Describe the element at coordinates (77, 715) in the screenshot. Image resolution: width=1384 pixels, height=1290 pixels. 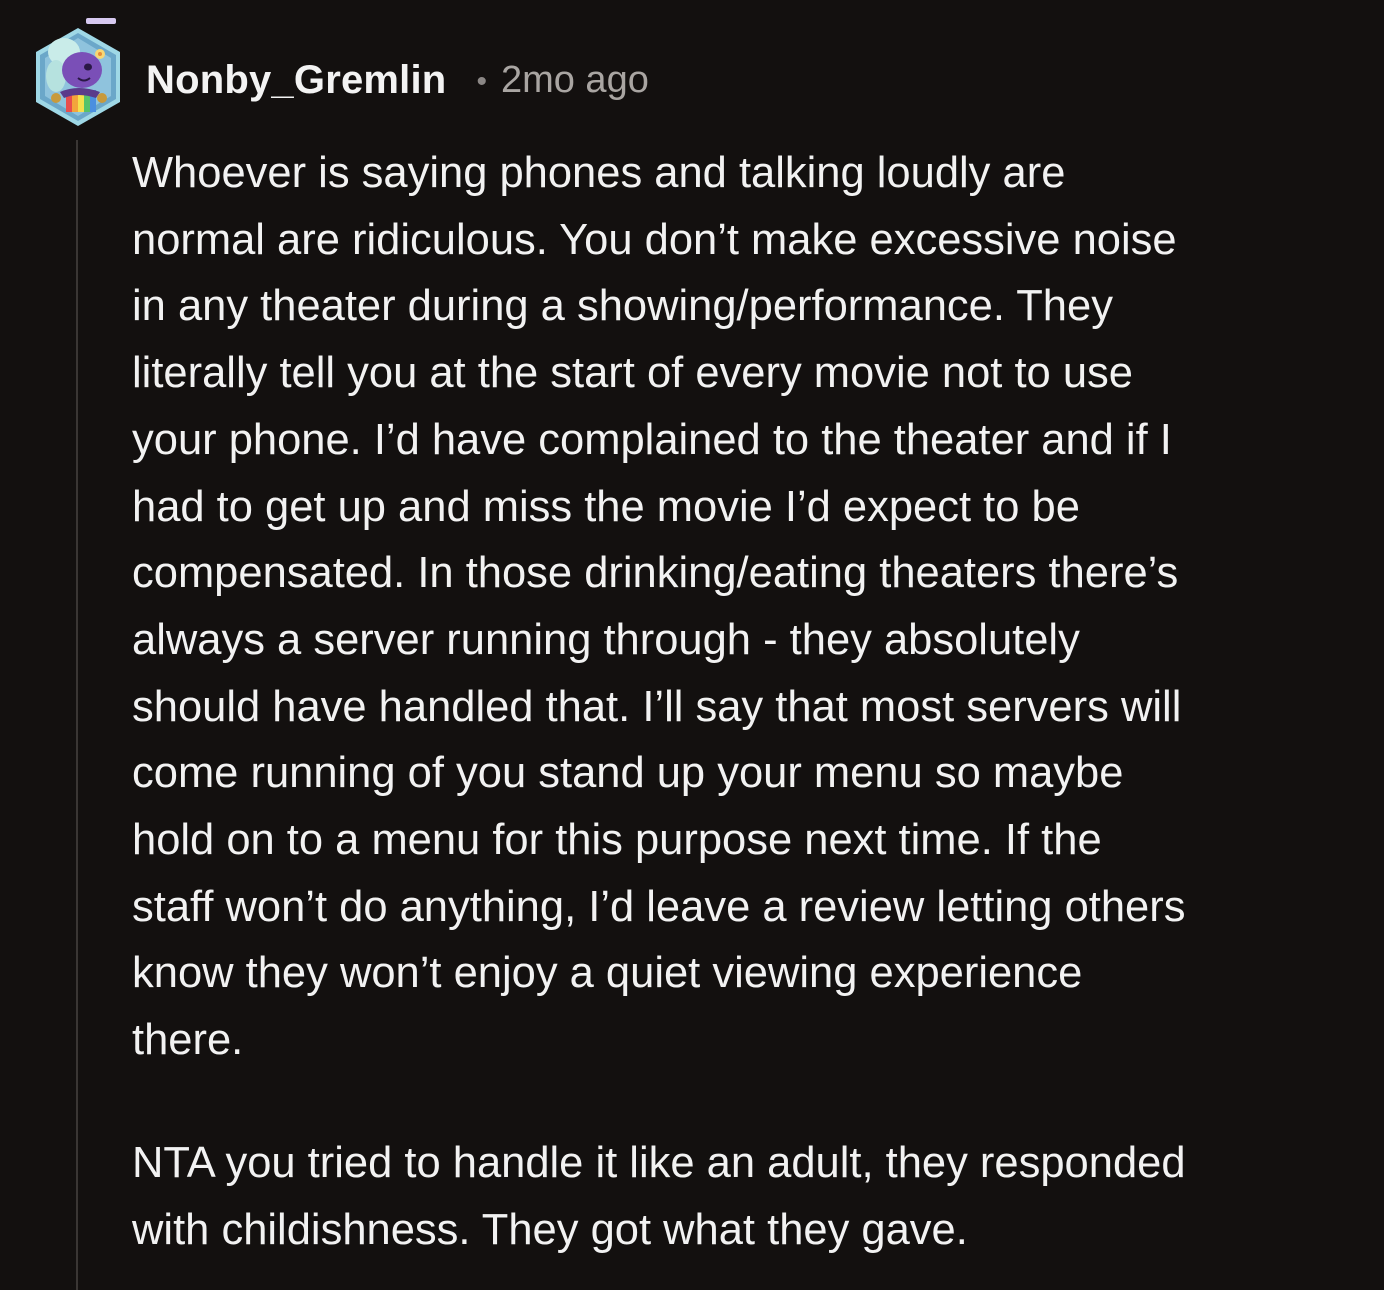
I see `thread-line` at that location.